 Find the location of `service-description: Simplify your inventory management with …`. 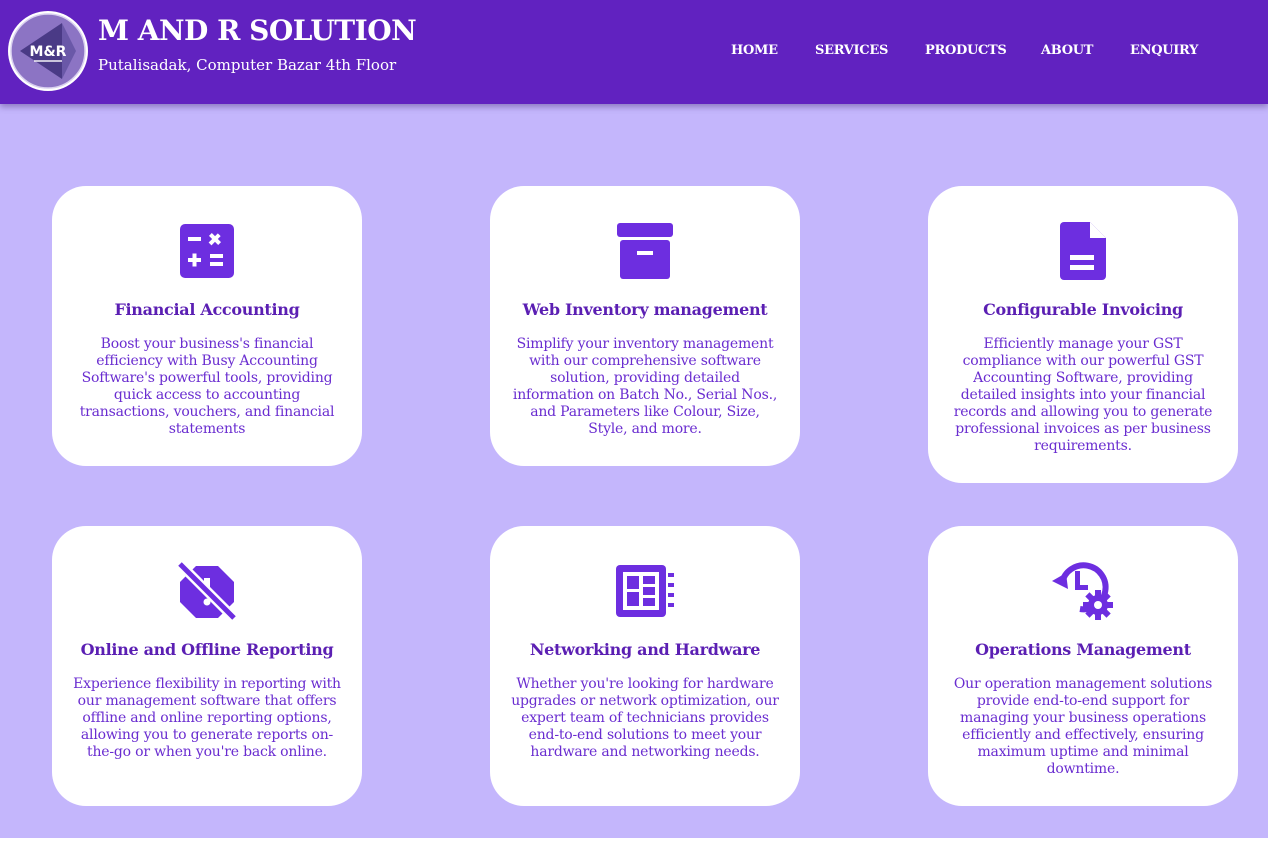

service-description: Simplify your inventory management with … is located at coordinates (645, 386).